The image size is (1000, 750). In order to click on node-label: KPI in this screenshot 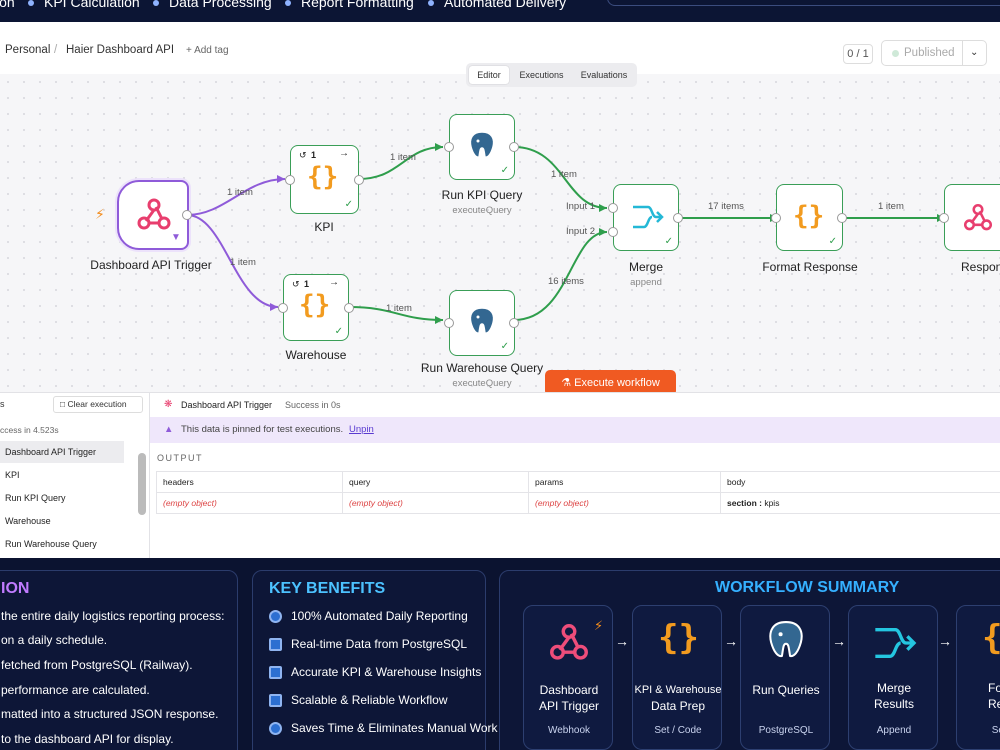, I will do `click(324, 227)`.